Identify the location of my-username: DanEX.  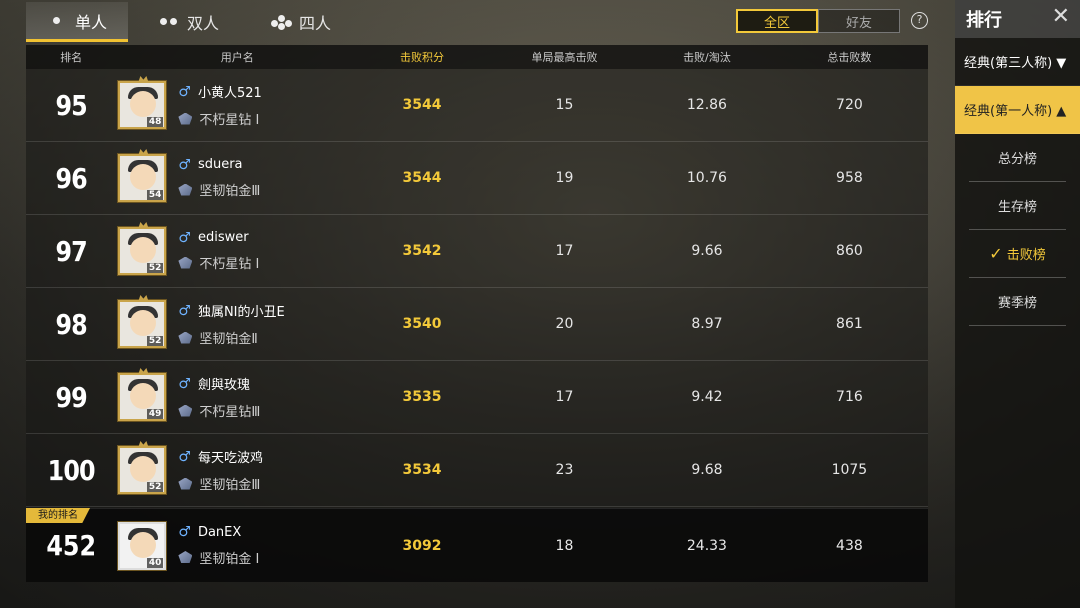
(219, 532).